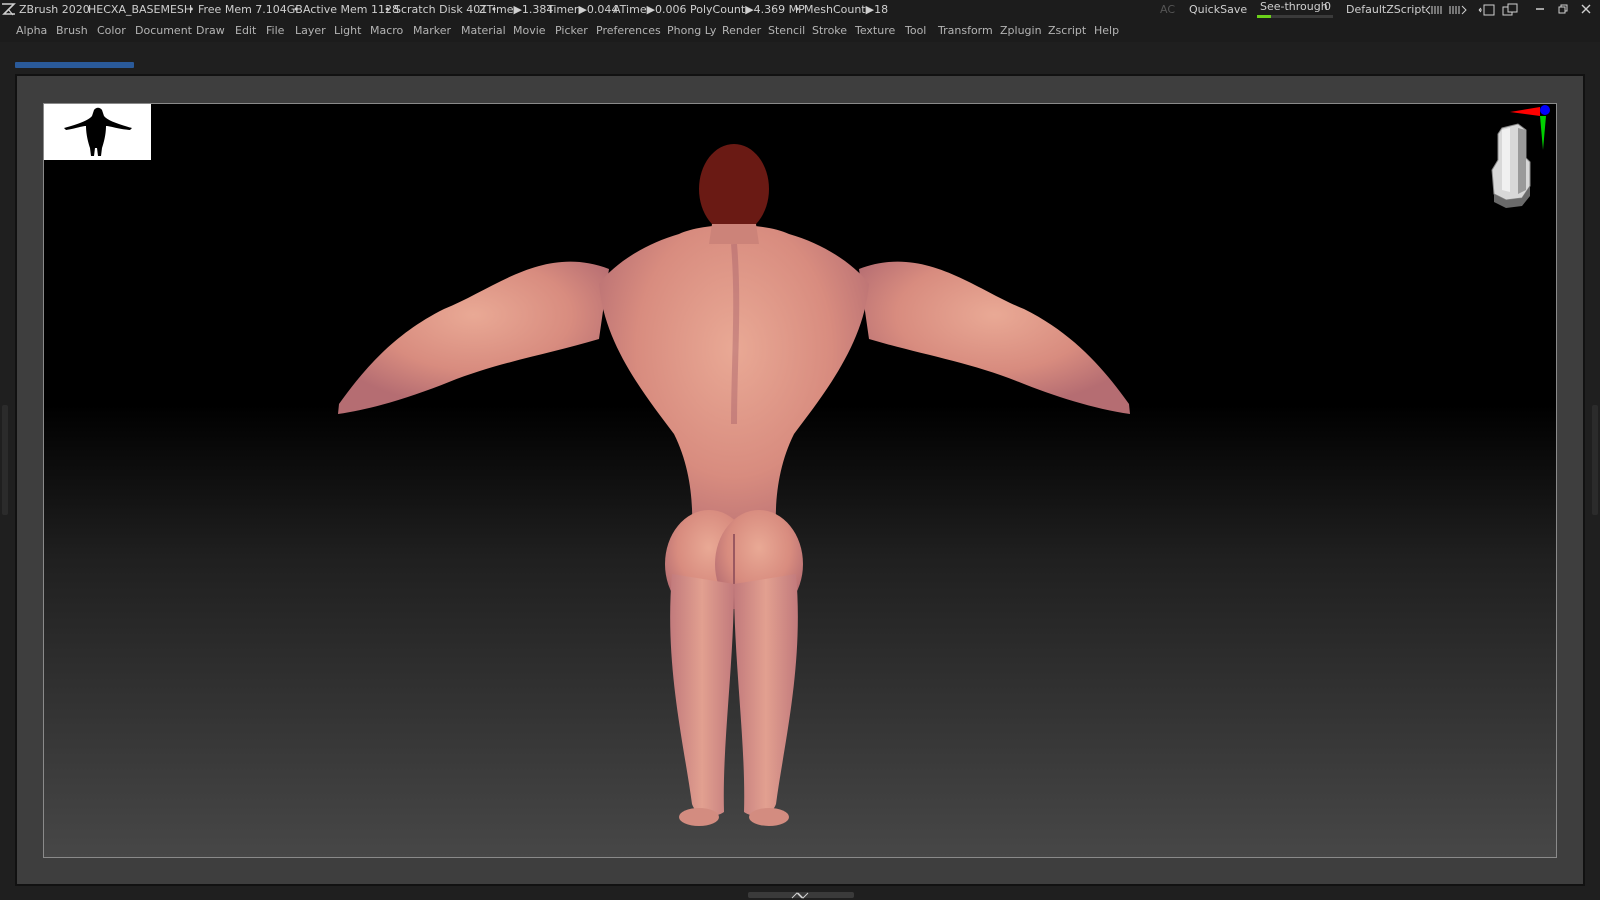 Image resolution: width=1600 pixels, height=900 pixels. Describe the element at coordinates (1218, 10) in the screenshot. I see `quicksave-button: QuickSave` at that location.